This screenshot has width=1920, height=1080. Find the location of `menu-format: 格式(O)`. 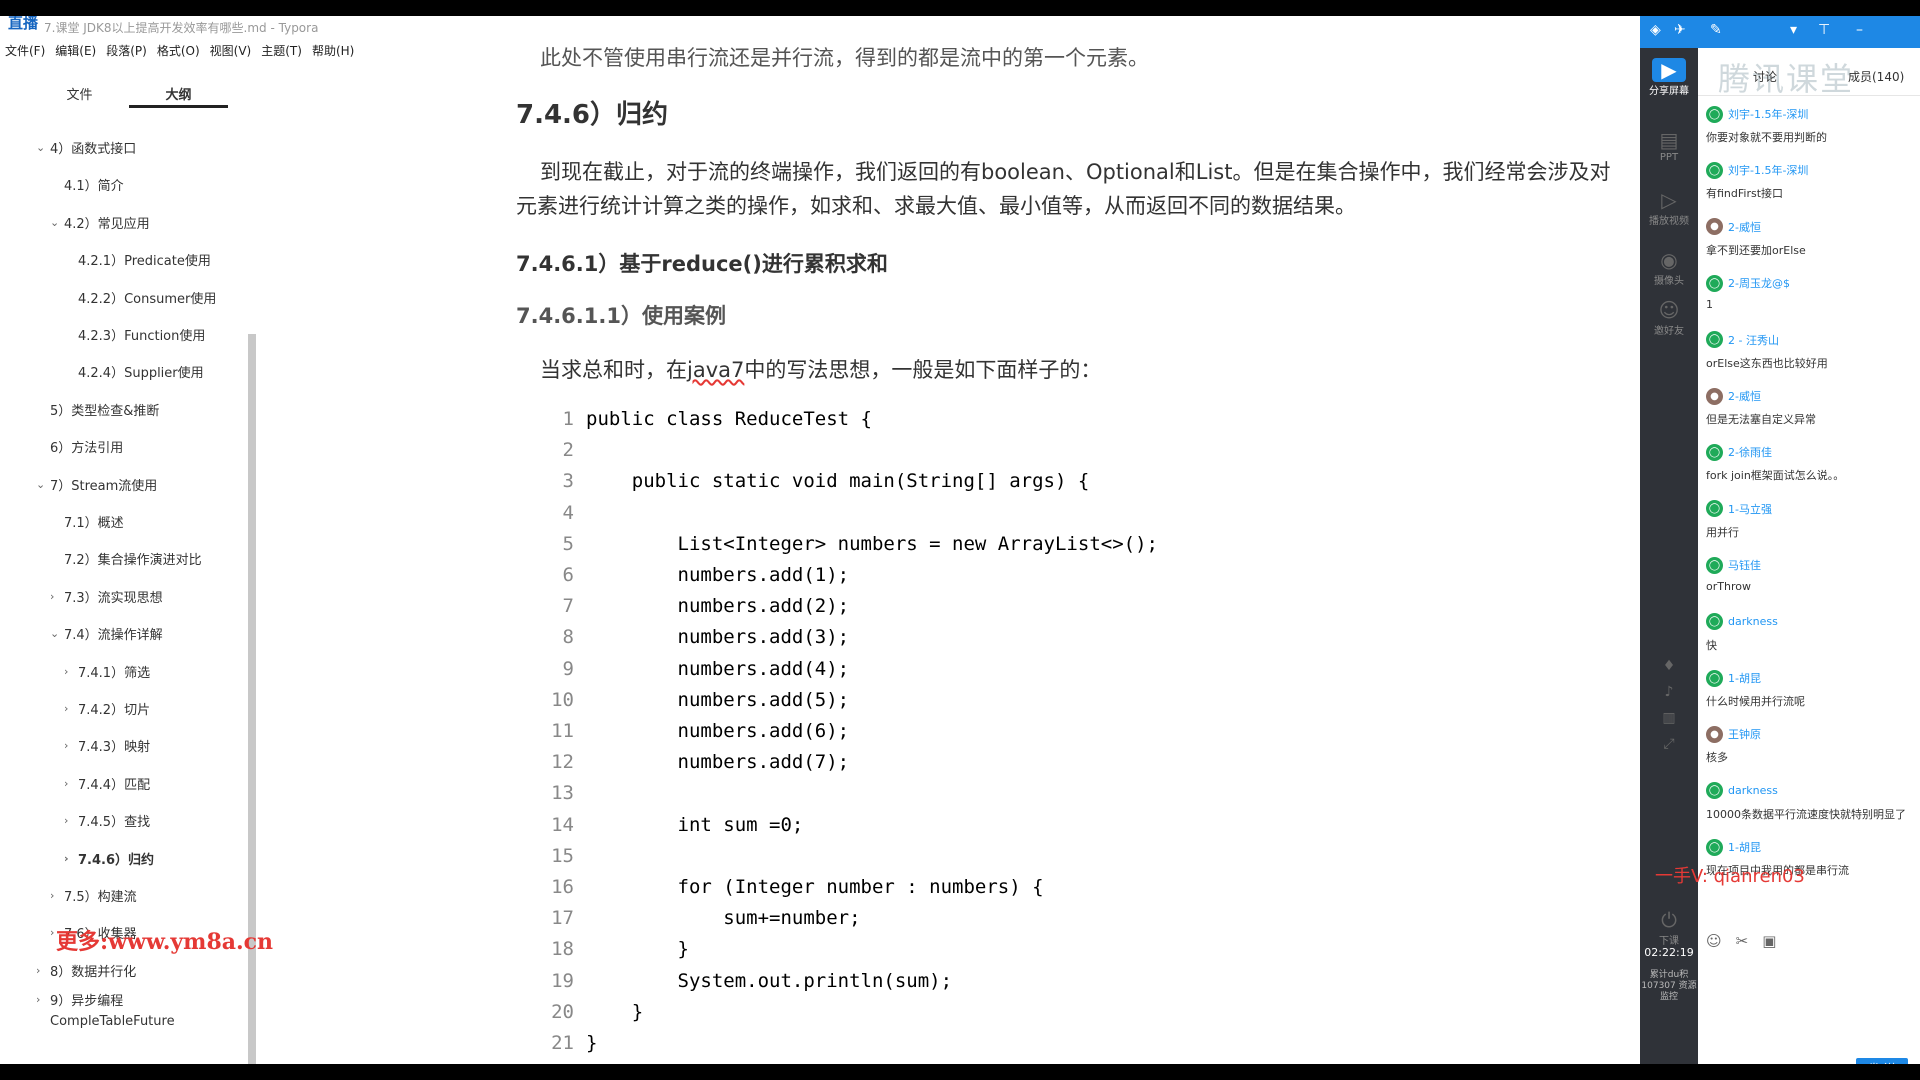

menu-format: 格式(O) is located at coordinates (178, 51).